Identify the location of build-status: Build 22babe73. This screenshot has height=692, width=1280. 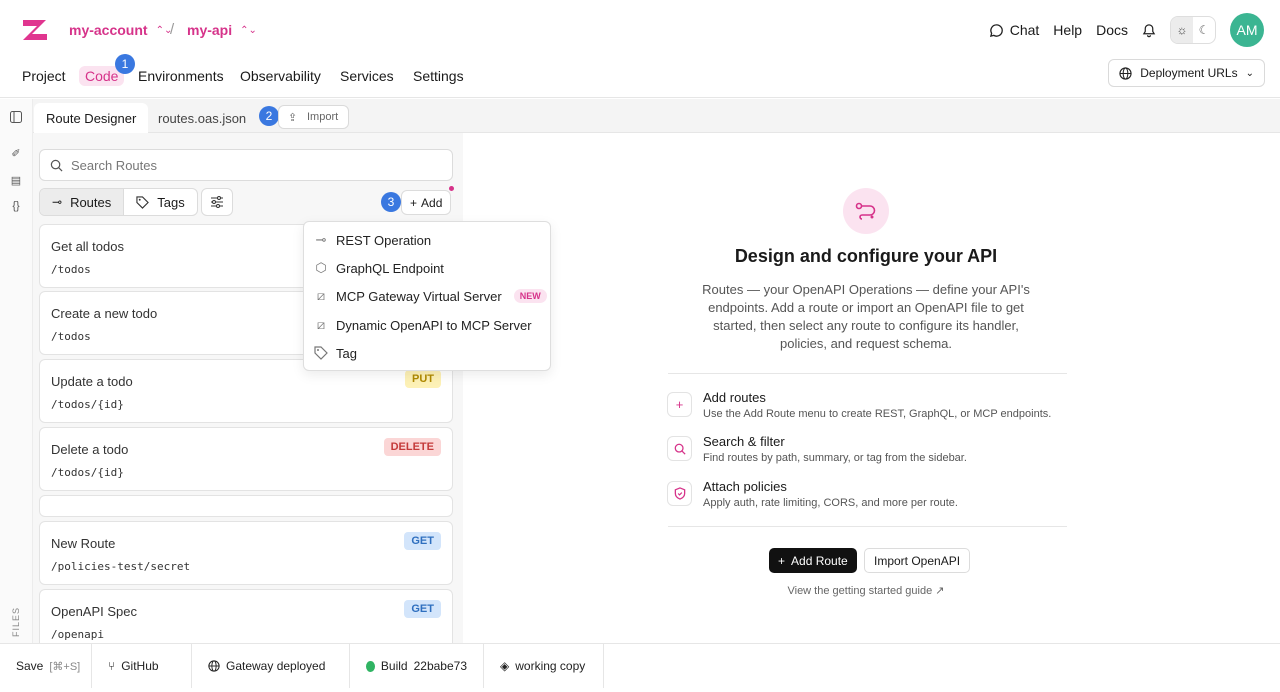
(417, 666).